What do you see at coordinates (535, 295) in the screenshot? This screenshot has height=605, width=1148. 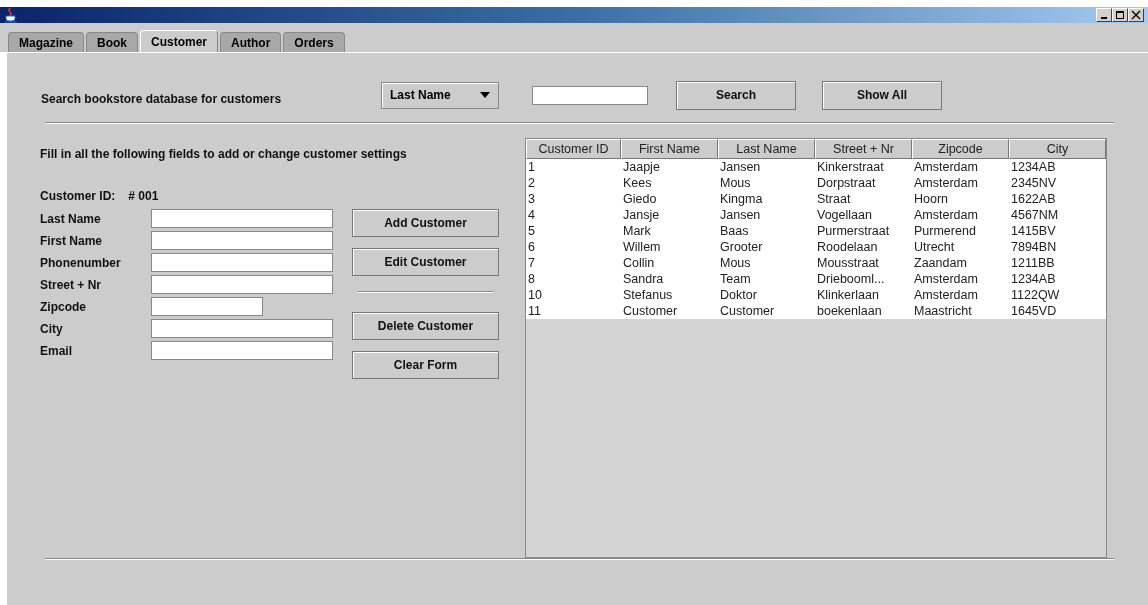 I see `table-cell-text: 10` at bounding box center [535, 295].